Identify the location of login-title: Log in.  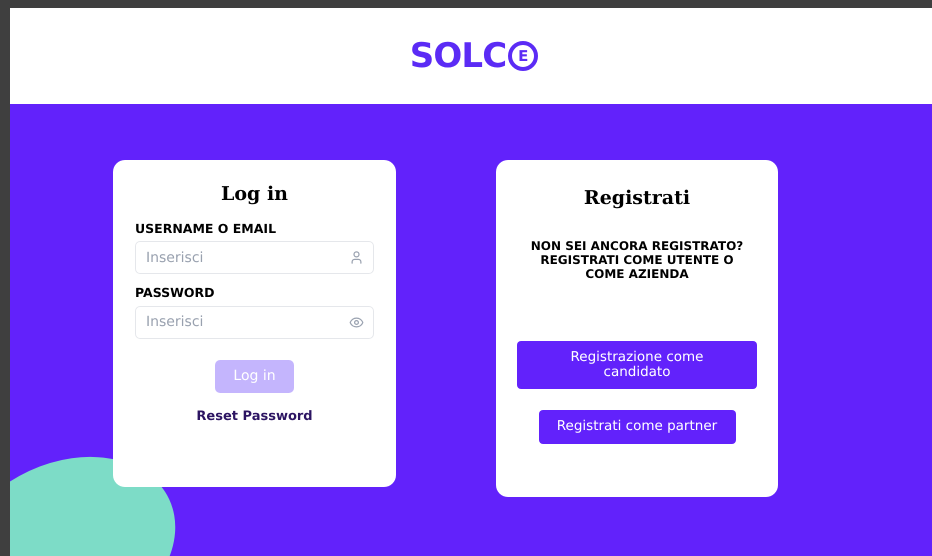
(254, 194).